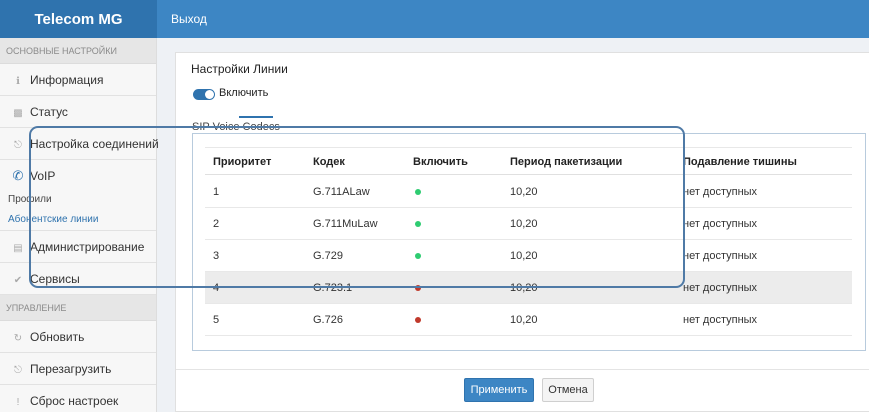 This screenshot has width=869, height=412. I want to click on table-row: 4 G.723.1 10,20 нет доступных, so click(528, 288).